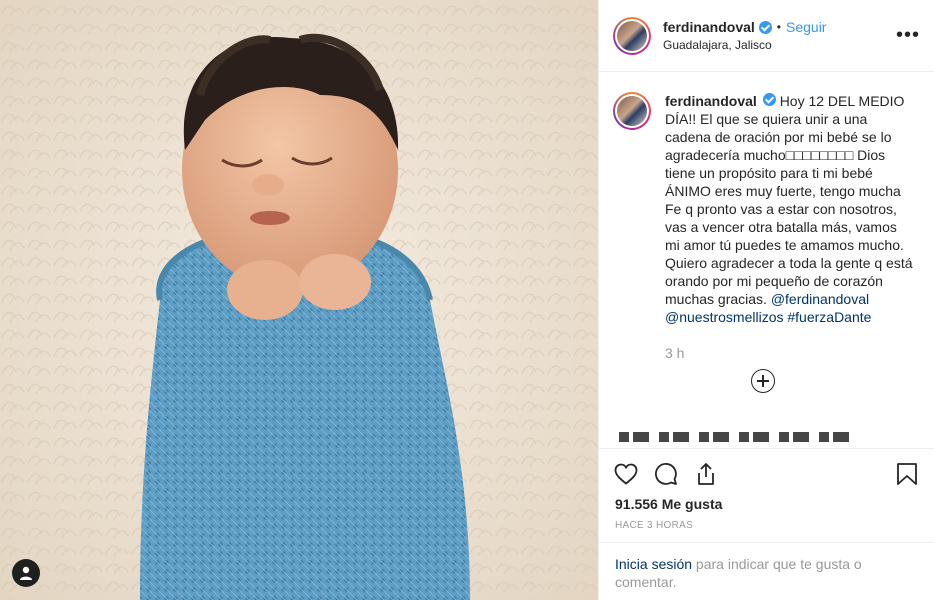 This screenshot has height=600, width=934. I want to click on partially-visible-comment, so click(734, 437).